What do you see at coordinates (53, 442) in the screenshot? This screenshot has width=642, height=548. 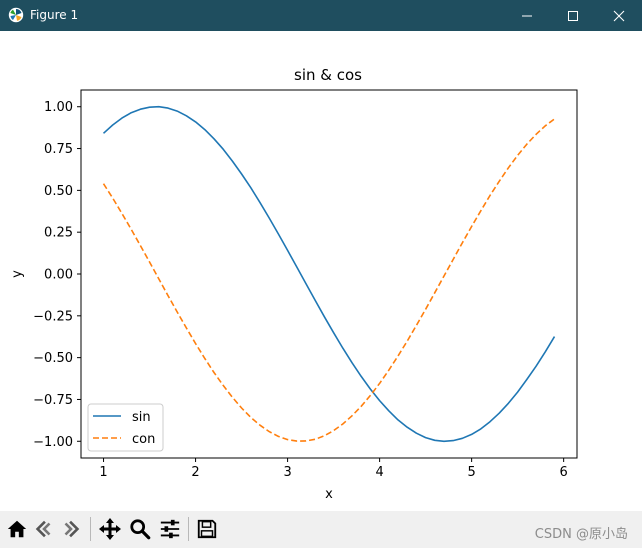 I see `y-tick-label: −1.00` at bounding box center [53, 442].